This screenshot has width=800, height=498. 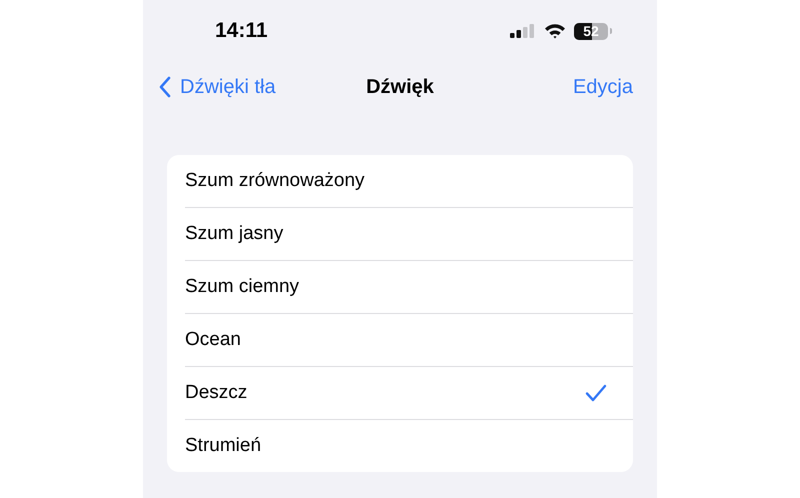 What do you see at coordinates (409, 181) in the screenshot?
I see `sound-option: Szum zrównoważony` at bounding box center [409, 181].